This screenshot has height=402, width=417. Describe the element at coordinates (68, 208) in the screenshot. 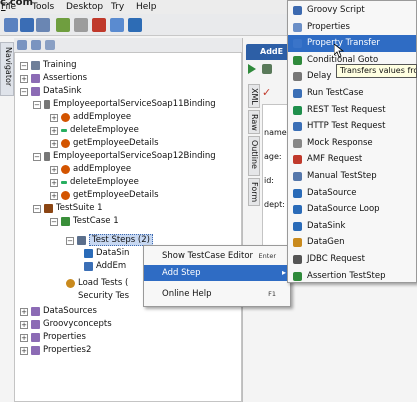

I see `tree-item: − TestSuite 1` at that location.